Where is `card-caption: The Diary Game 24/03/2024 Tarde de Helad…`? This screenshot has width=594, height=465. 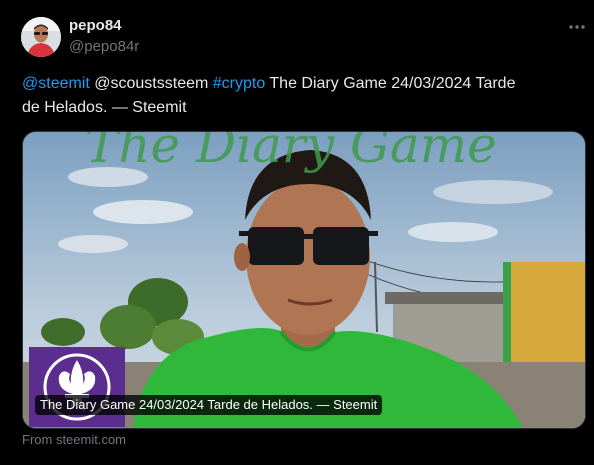 card-caption: The Diary Game 24/03/2024 Tarde de Helad… is located at coordinates (209, 405).